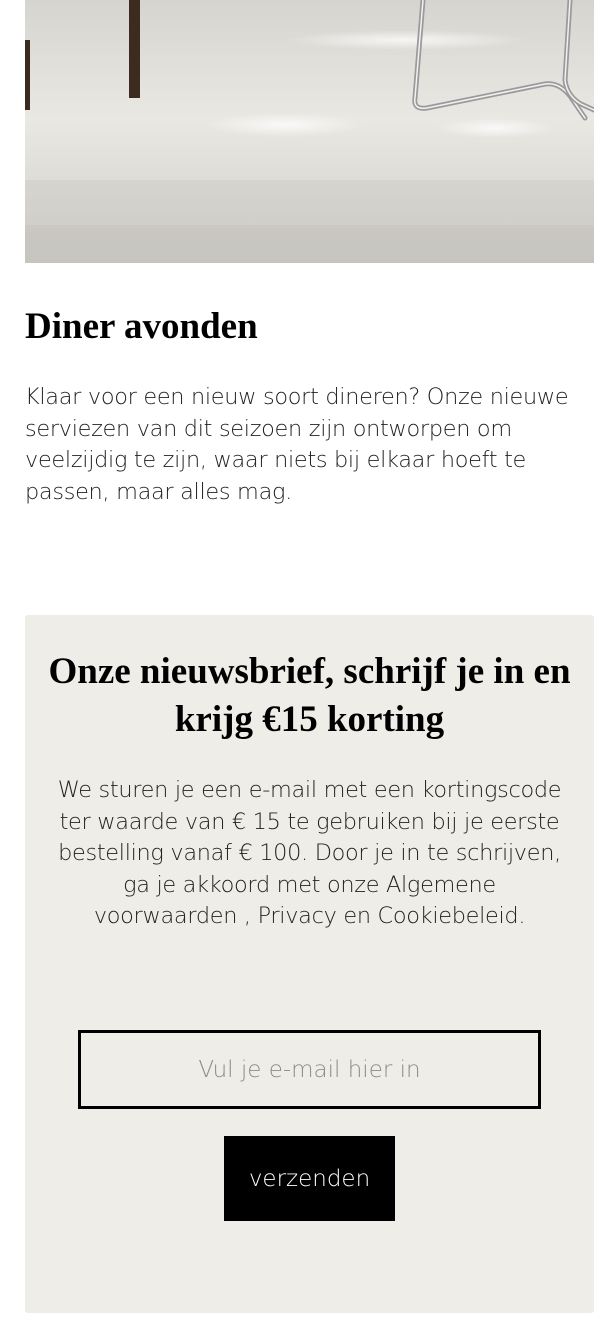 The image size is (616, 1344). Describe the element at coordinates (309, 1178) in the screenshot. I see `submit-button: verzenden` at that location.